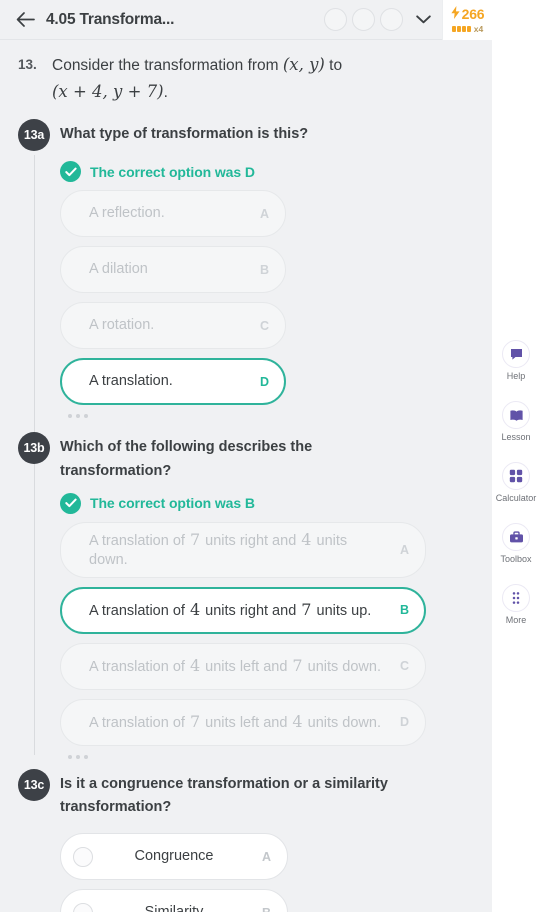 The height and width of the screenshot is (912, 540). What do you see at coordinates (131, 381) in the screenshot?
I see `option-label: A translation.` at bounding box center [131, 381].